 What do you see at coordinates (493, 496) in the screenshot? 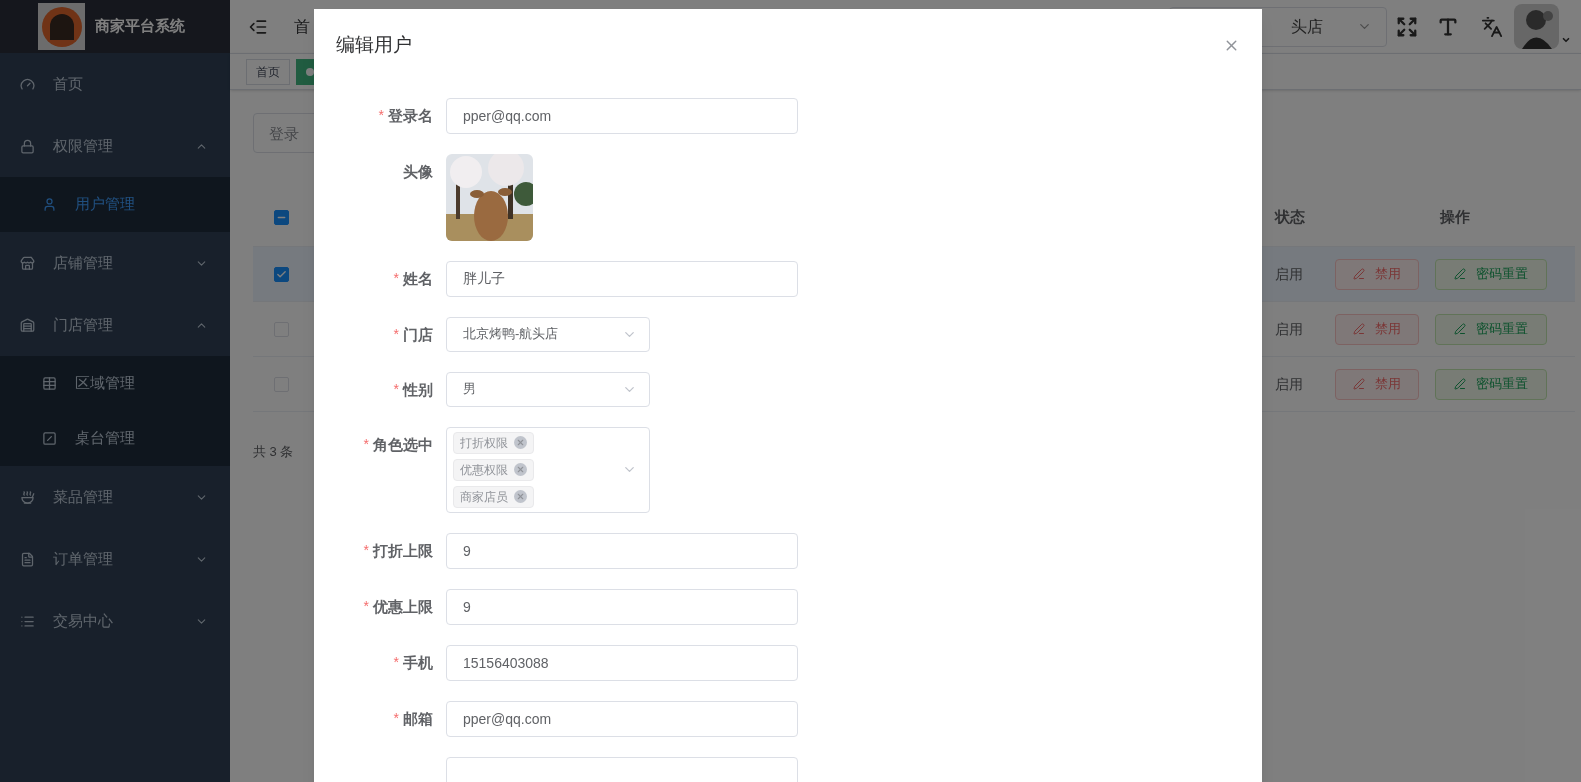
I see `role-tag: 商家店员` at bounding box center [493, 496].